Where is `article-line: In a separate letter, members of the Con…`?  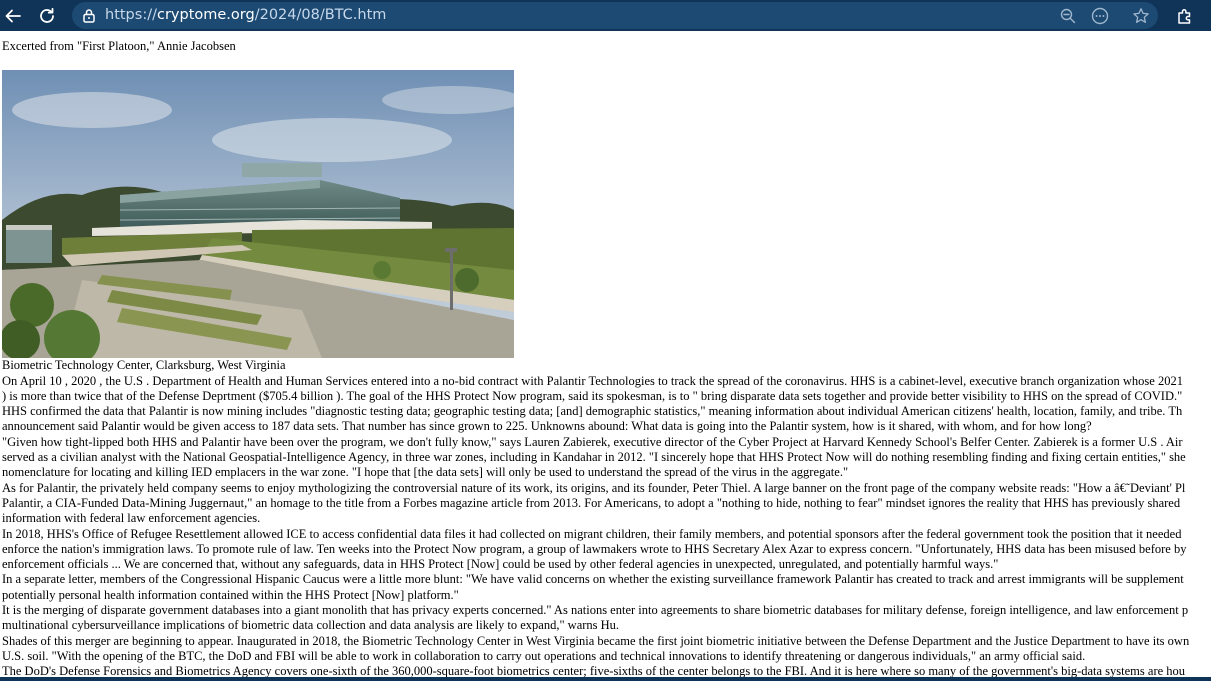 article-line: In a separate letter, members of the Con… is located at coordinates (593, 579).